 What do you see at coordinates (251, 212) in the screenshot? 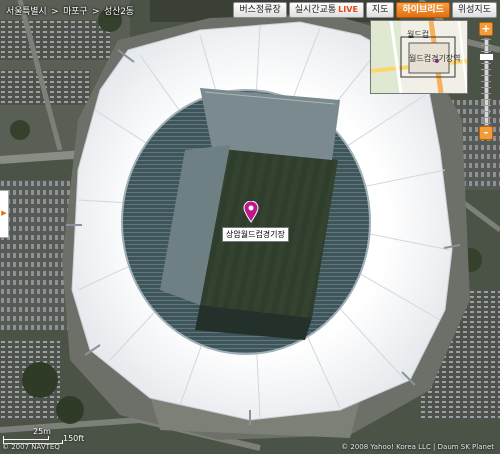
I see `map-pin-icon` at bounding box center [251, 212].